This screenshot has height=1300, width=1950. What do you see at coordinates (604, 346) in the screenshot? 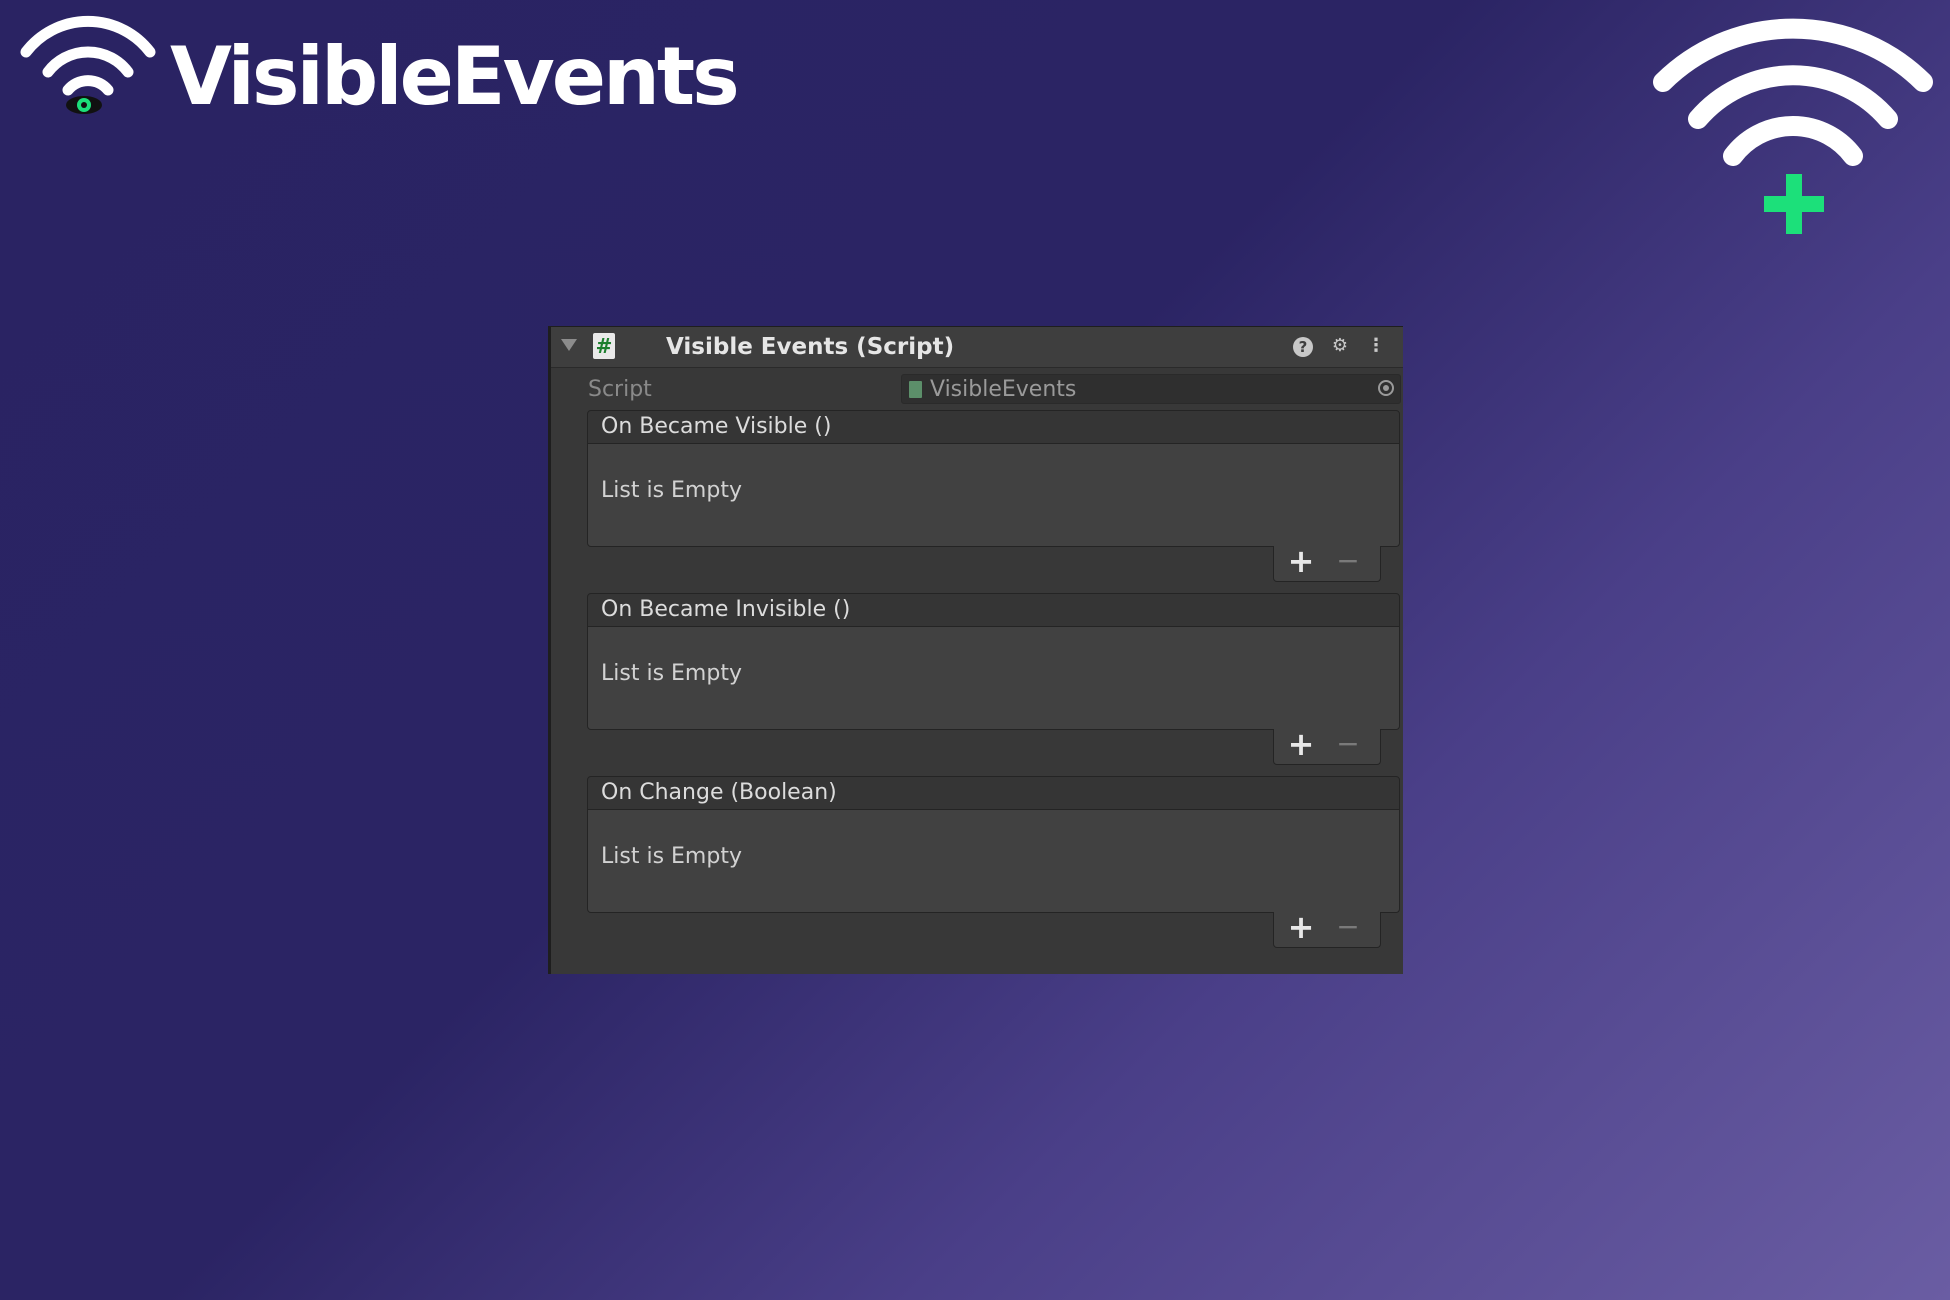
I see `csharp-script-icon: #` at bounding box center [604, 346].